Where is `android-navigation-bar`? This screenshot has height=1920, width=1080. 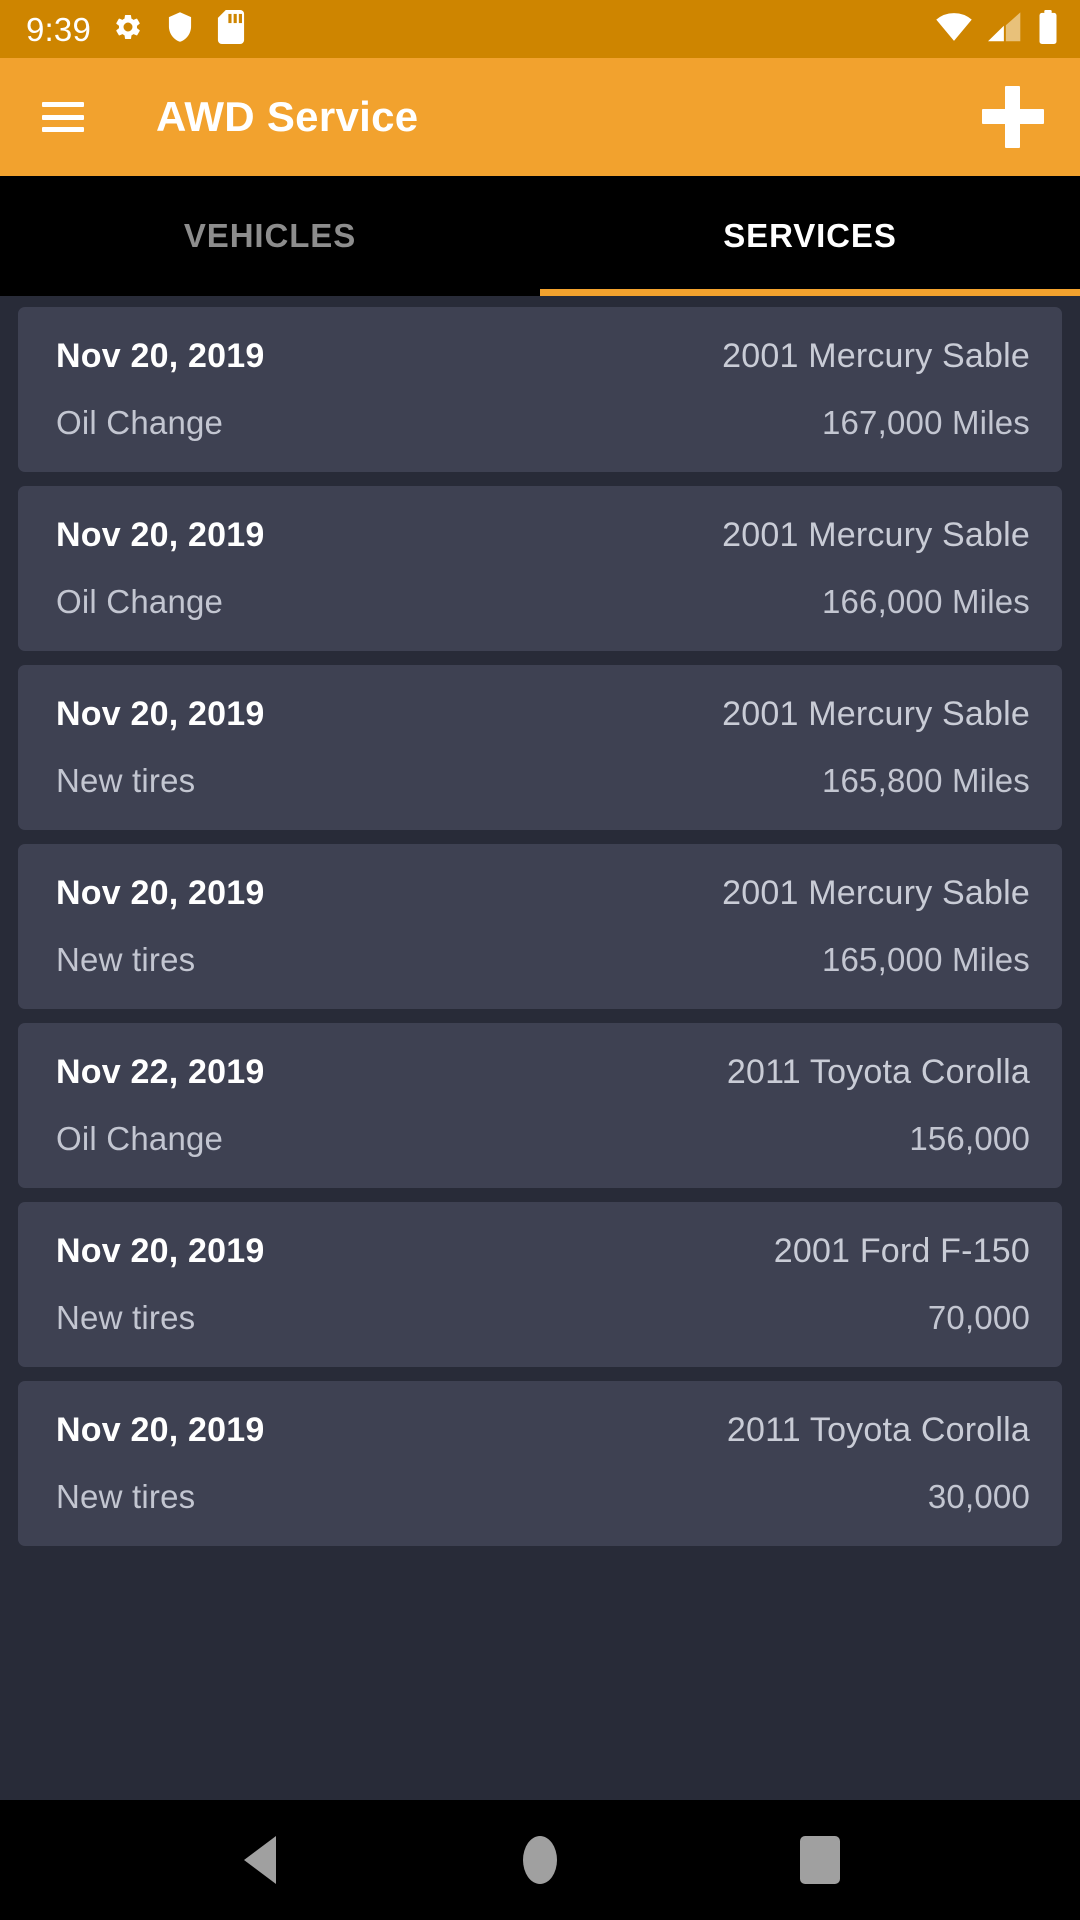
android-navigation-bar is located at coordinates (540, 1860).